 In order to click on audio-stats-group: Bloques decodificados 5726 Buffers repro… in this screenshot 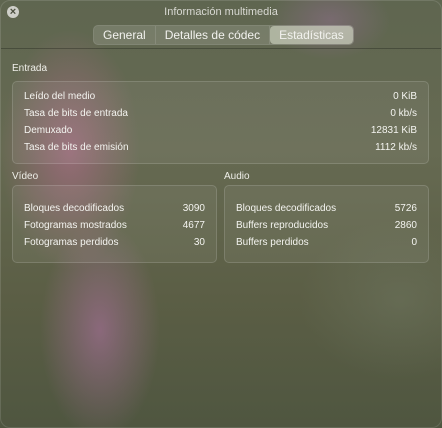, I will do `click(326, 224)`.